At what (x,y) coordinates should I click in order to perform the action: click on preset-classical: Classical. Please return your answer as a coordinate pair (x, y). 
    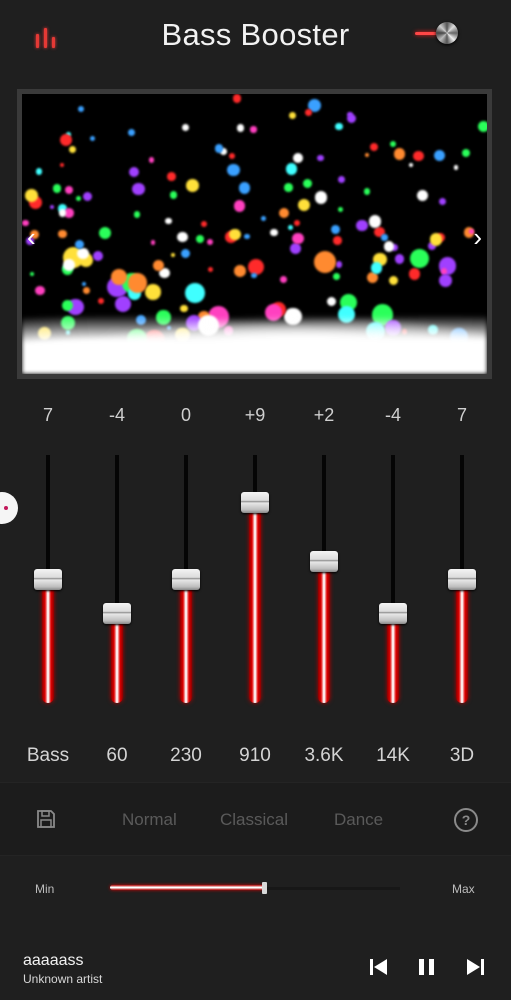
    Looking at the image, I should click on (254, 820).